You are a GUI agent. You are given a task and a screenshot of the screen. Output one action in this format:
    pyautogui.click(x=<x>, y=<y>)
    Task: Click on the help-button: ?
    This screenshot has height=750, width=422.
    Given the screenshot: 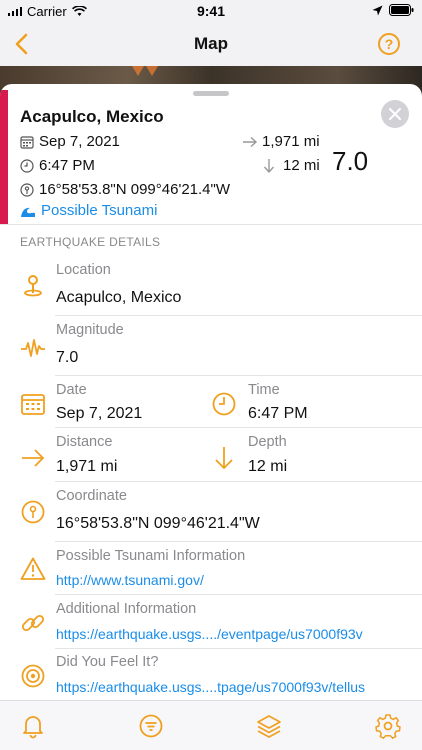 What is the action you would take?
    pyautogui.click(x=389, y=44)
    